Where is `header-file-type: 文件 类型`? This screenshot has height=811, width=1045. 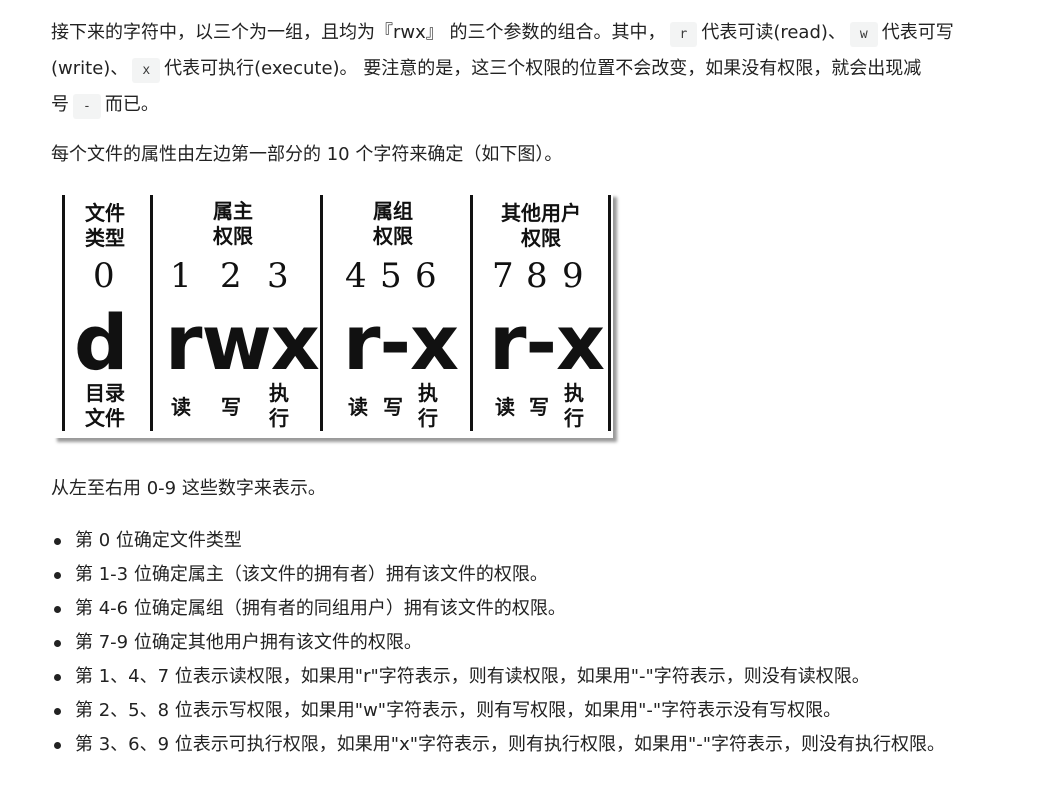
header-file-type: 文件 类型 is located at coordinates (105, 226).